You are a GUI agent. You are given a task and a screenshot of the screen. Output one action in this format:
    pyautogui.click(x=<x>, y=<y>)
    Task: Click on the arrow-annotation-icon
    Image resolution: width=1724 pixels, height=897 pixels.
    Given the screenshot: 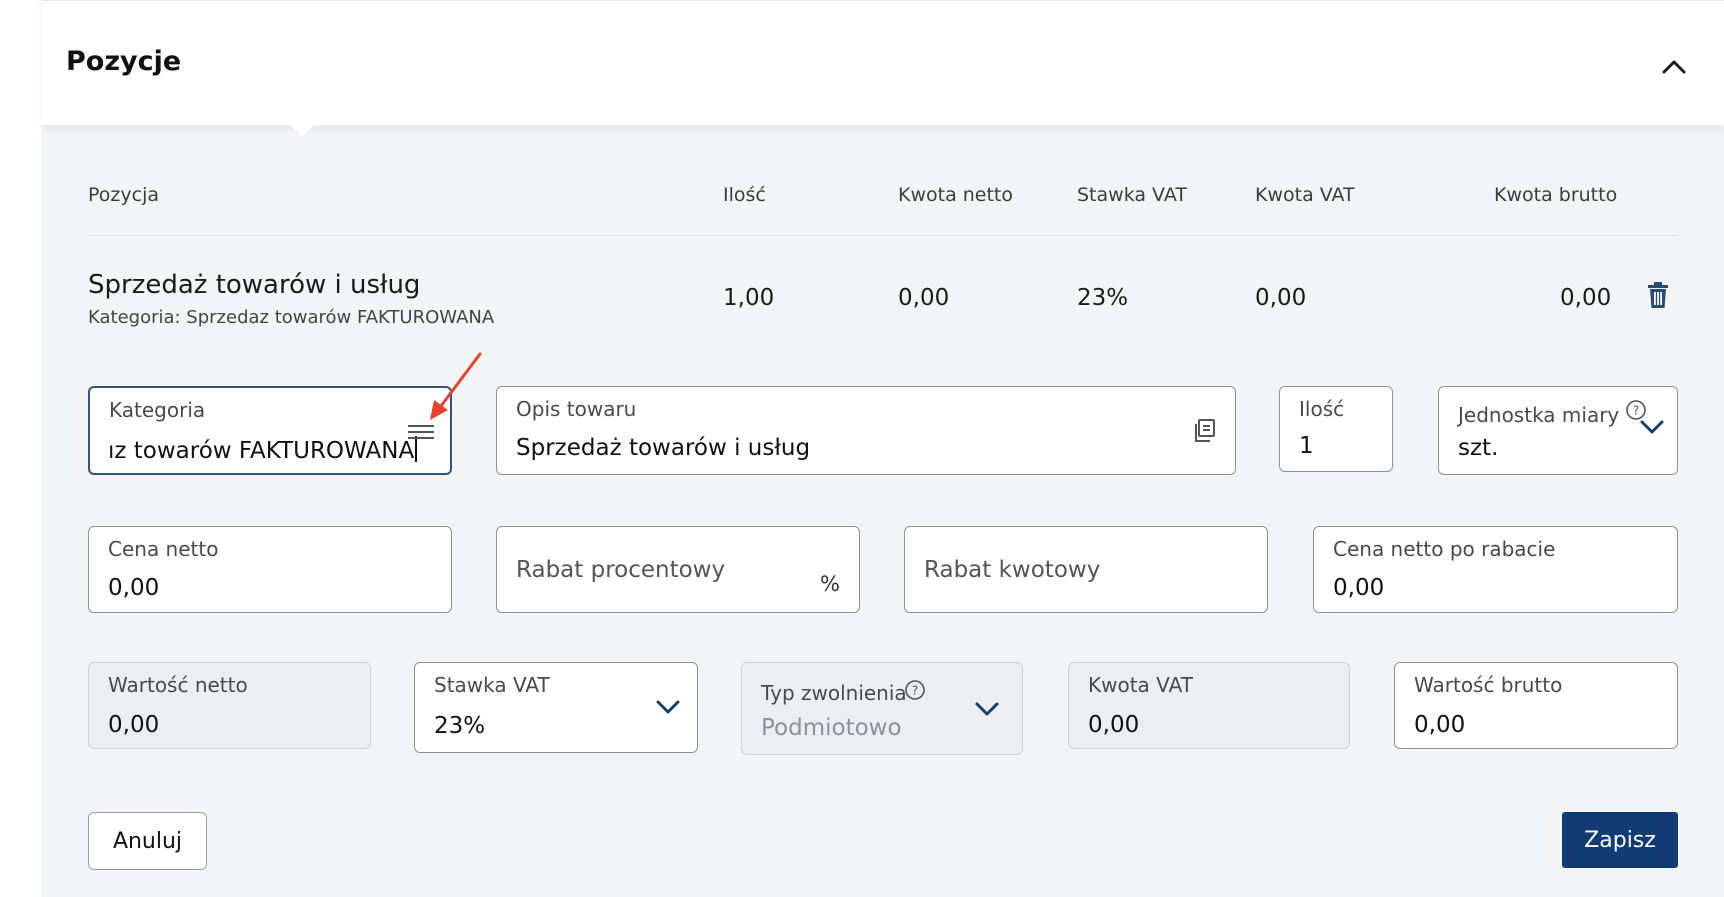 What is the action you would take?
    pyautogui.click(x=456, y=386)
    